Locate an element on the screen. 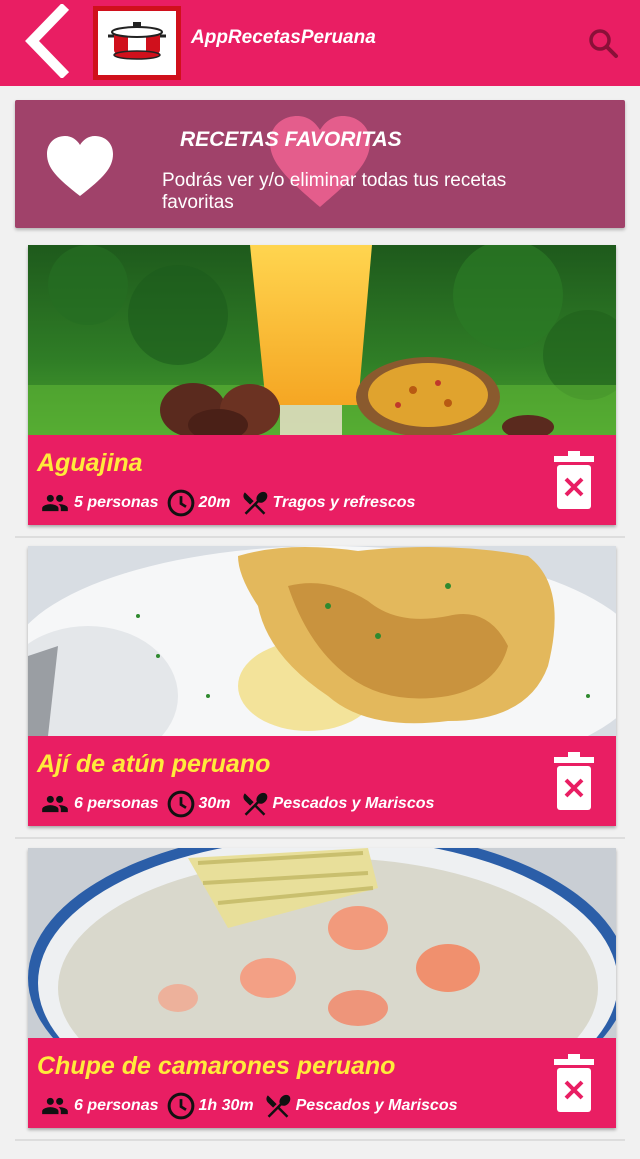 The image size is (640, 1159). back-button is located at coordinates (44, 41).